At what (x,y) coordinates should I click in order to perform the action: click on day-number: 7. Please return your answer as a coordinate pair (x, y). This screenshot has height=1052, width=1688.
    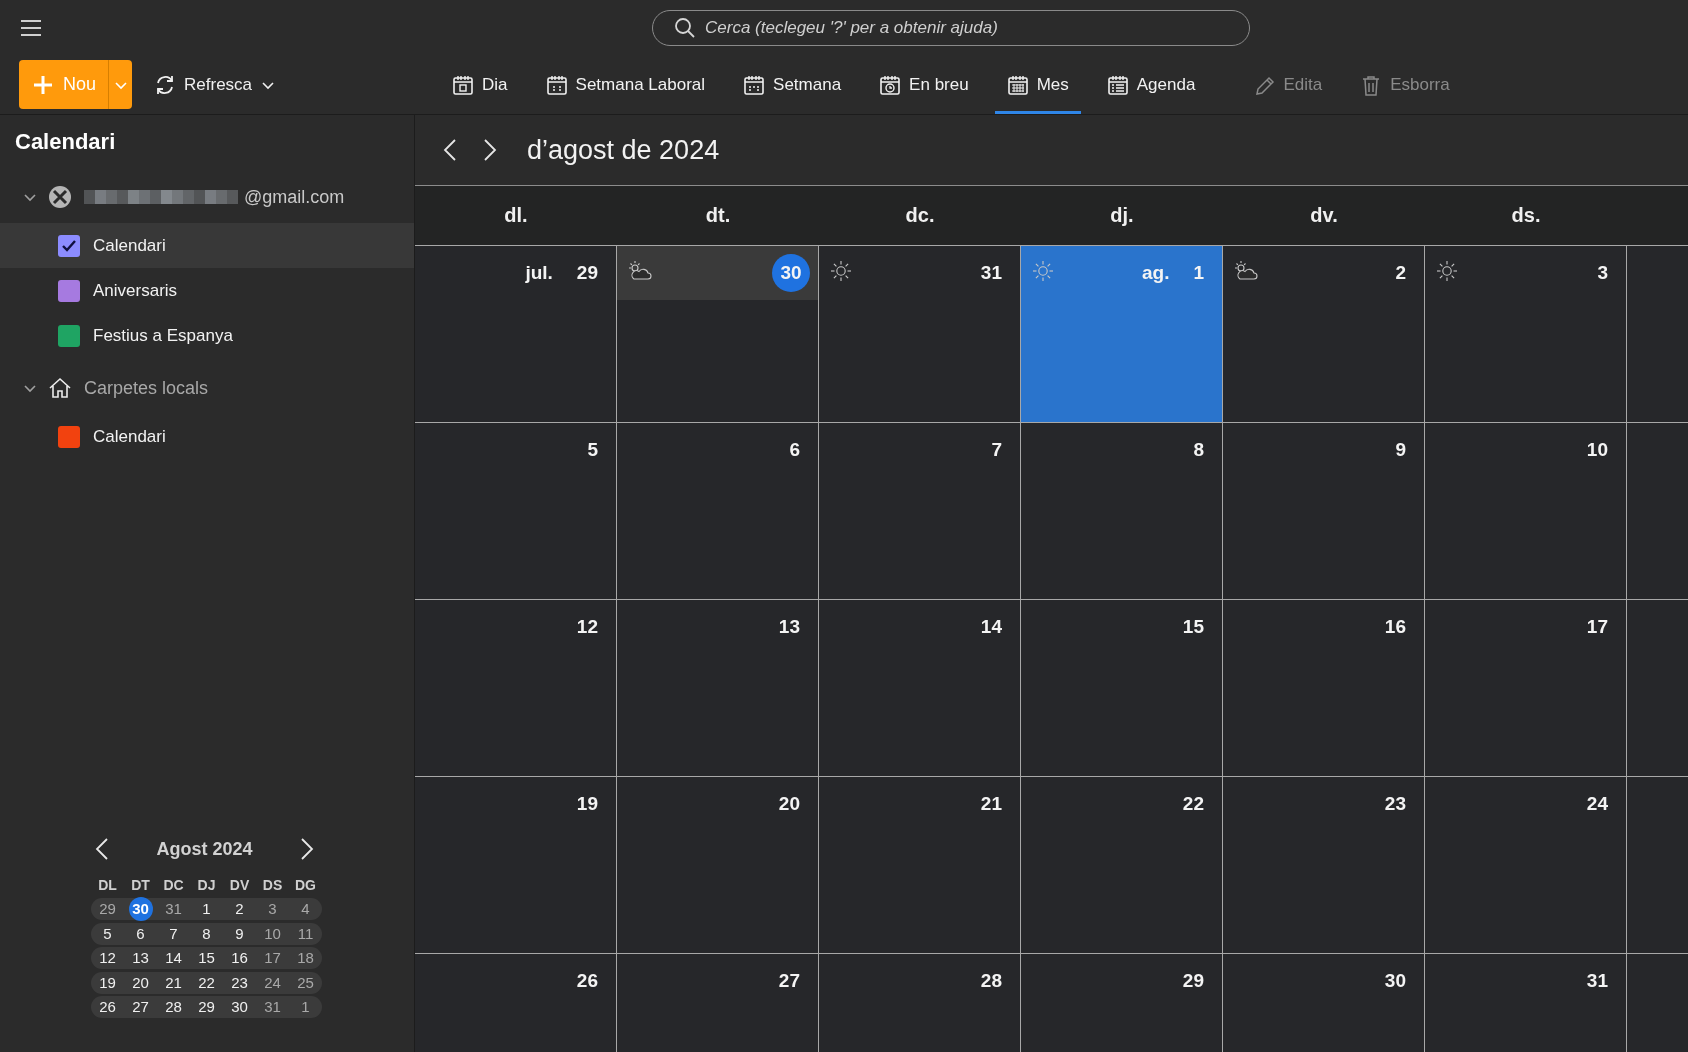
    Looking at the image, I should click on (173, 933).